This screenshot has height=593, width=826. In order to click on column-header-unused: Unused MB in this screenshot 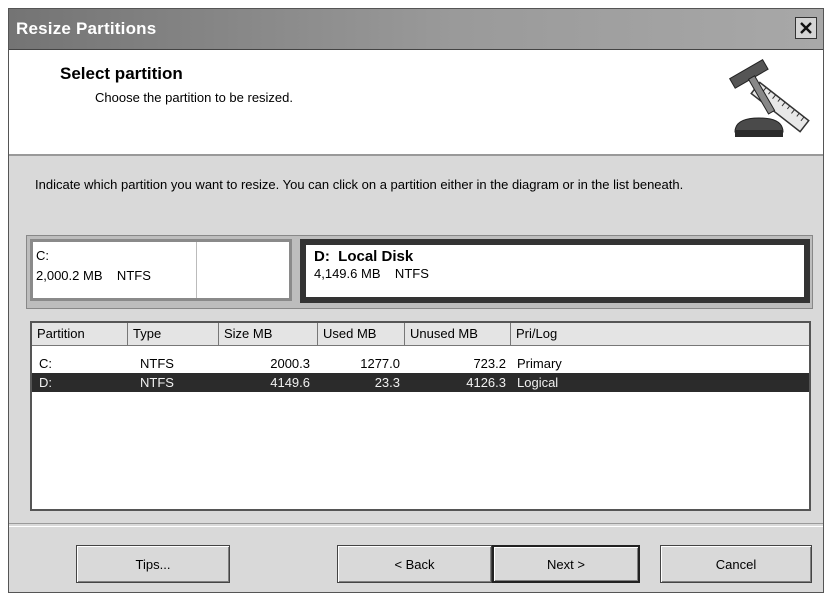, I will do `click(458, 334)`.